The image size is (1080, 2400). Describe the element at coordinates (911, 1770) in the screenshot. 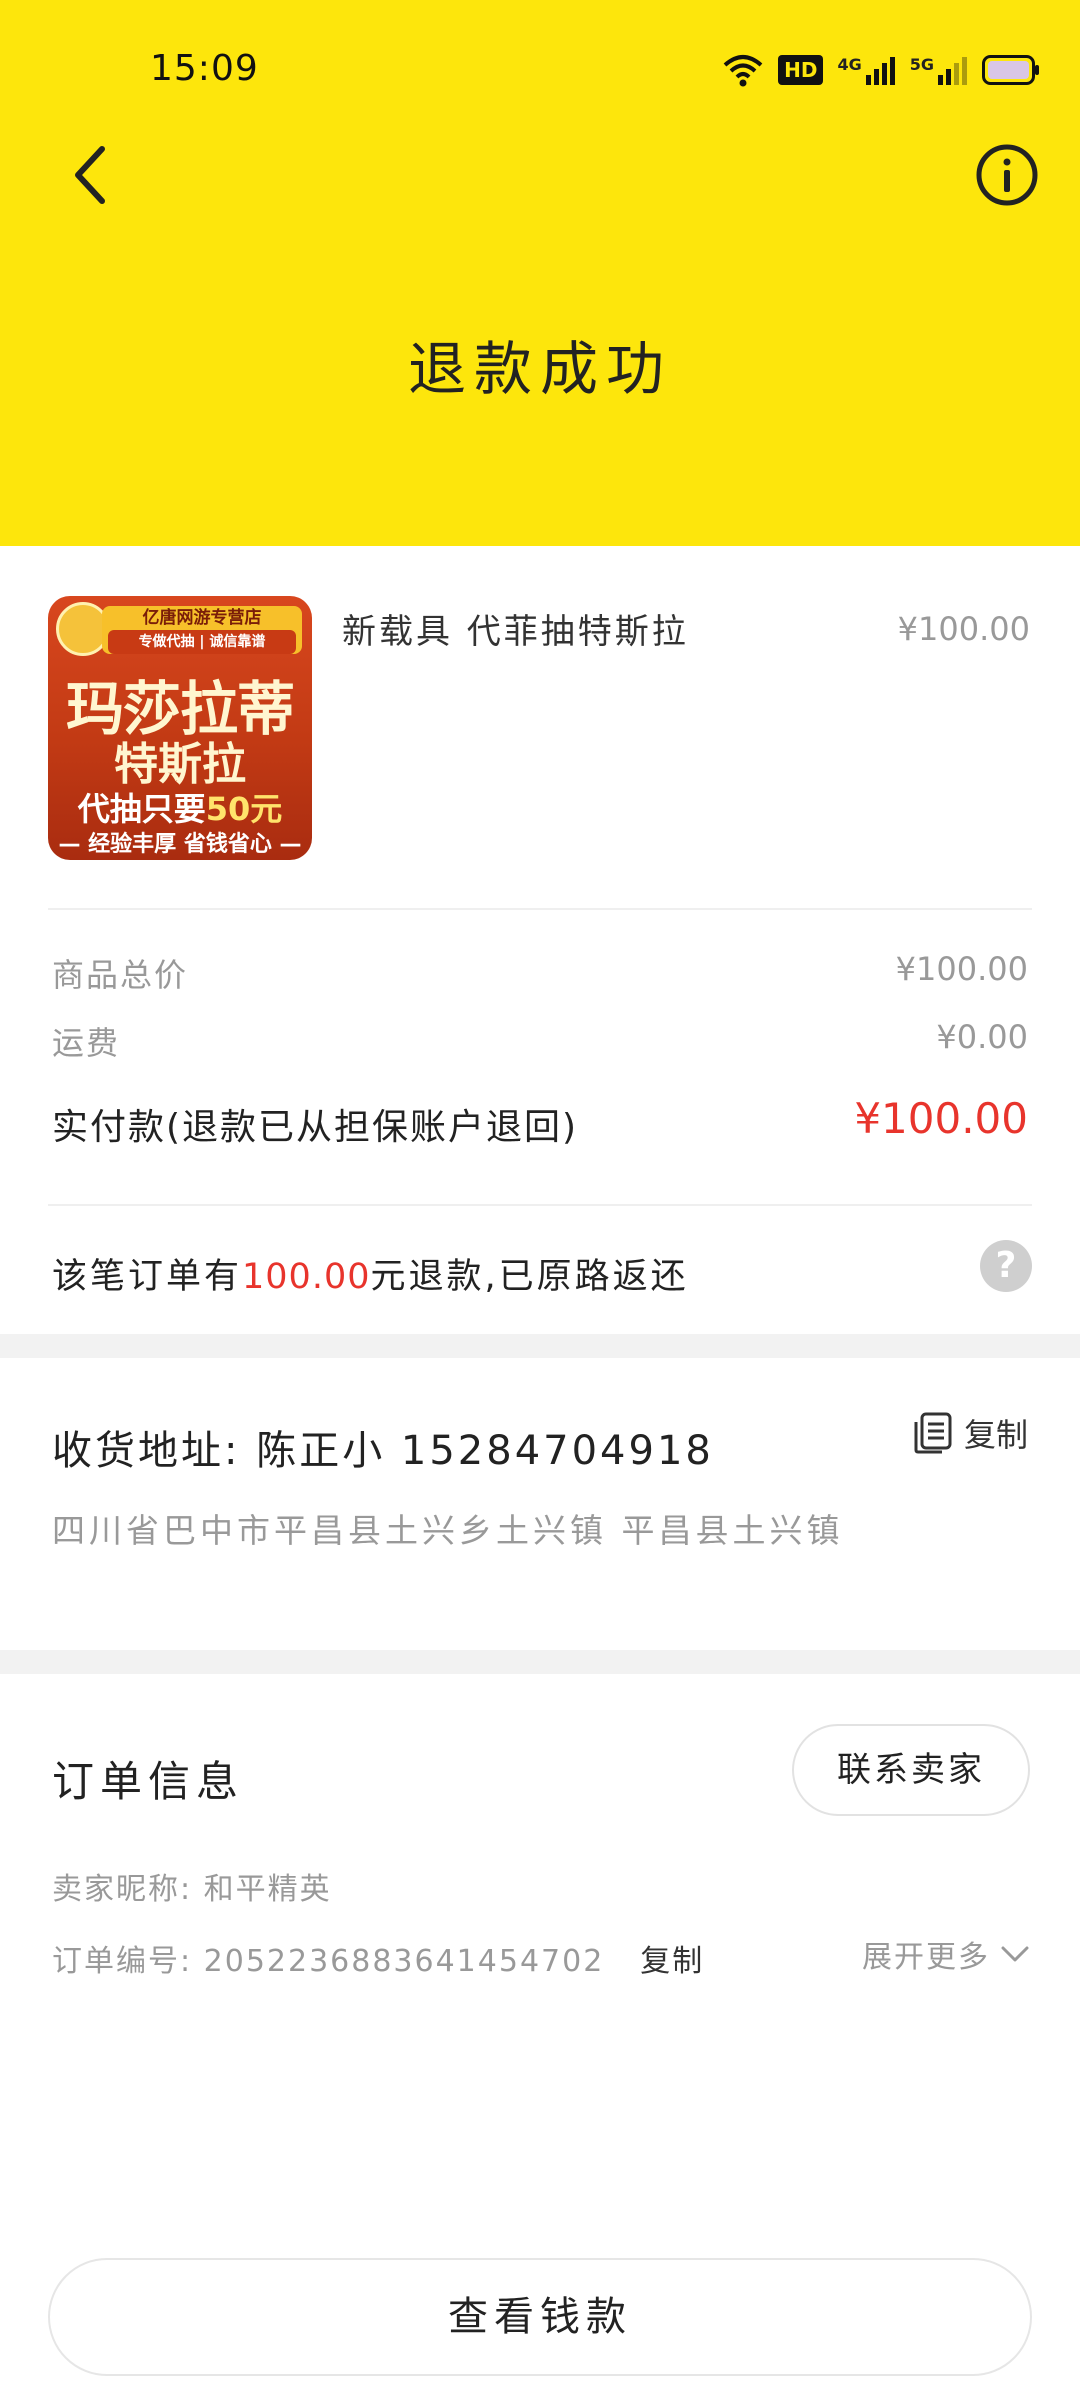

I see `contact-seller-button: 联系卖家` at that location.